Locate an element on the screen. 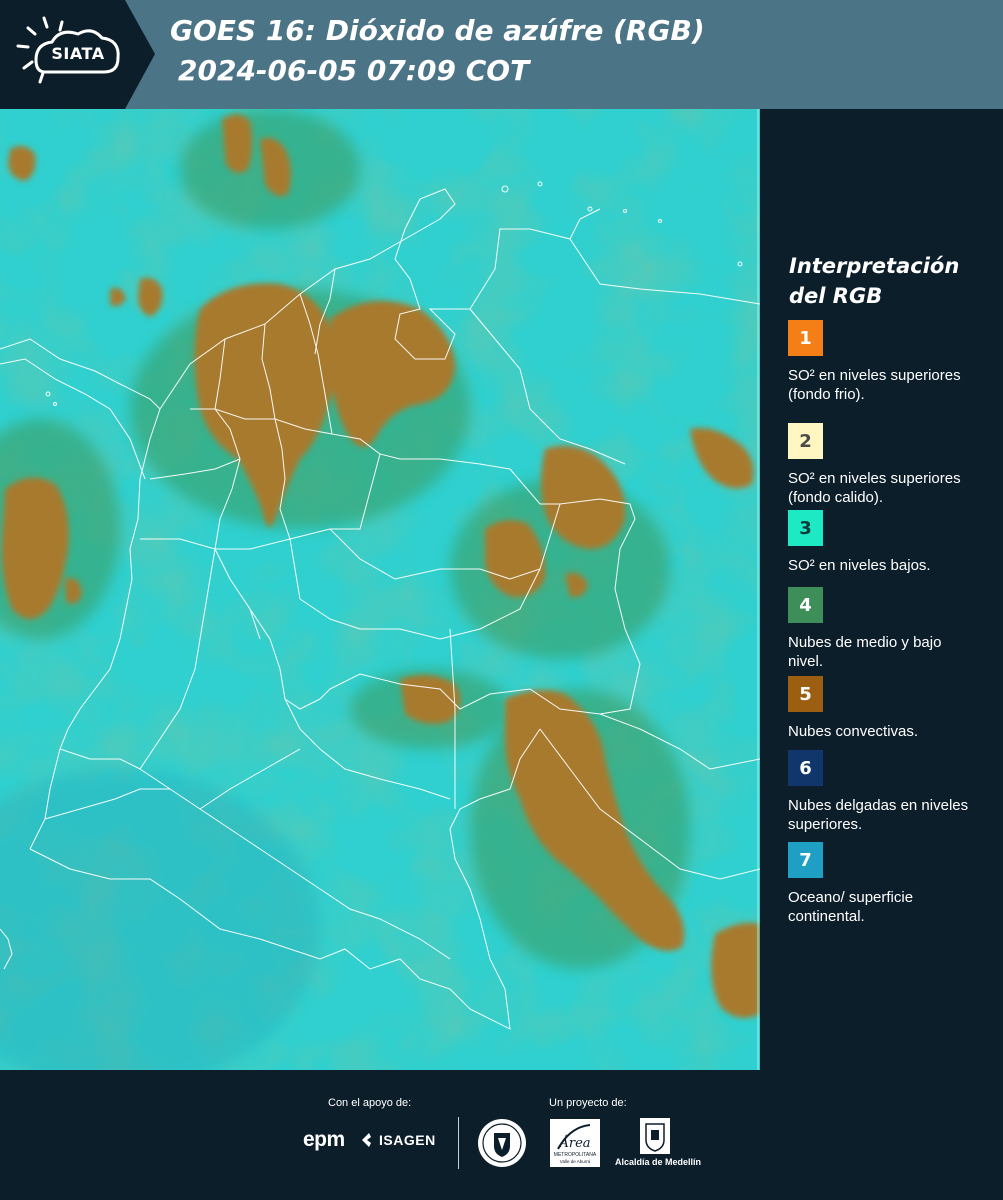 The width and height of the screenshot is (1003, 1200). legend-label: Nubes delgadas en niveles superiores. is located at coordinates (878, 815).